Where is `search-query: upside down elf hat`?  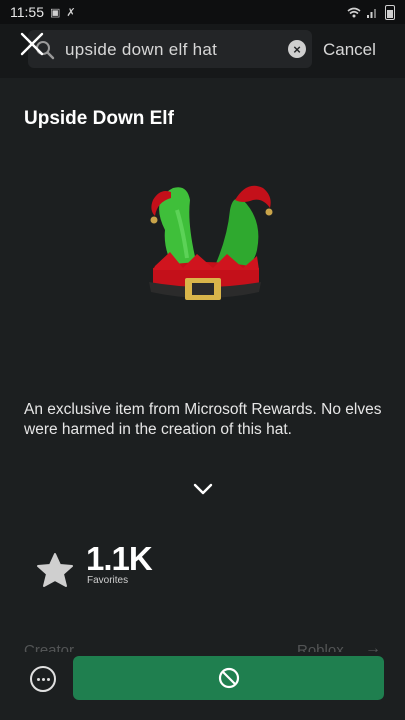
search-query: upside down elf hat is located at coordinates (141, 49).